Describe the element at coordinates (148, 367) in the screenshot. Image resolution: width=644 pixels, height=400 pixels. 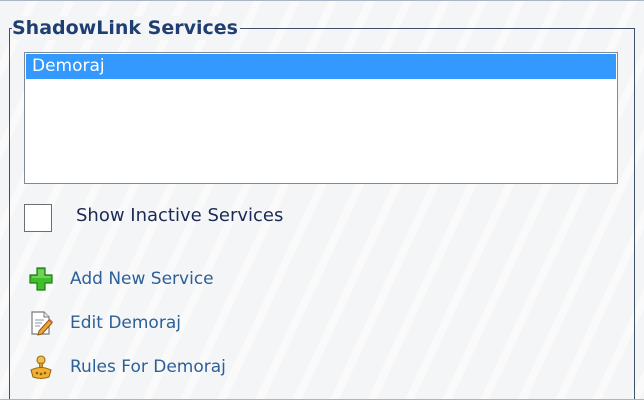
I see `rules-label: Rules For Demoraj` at that location.